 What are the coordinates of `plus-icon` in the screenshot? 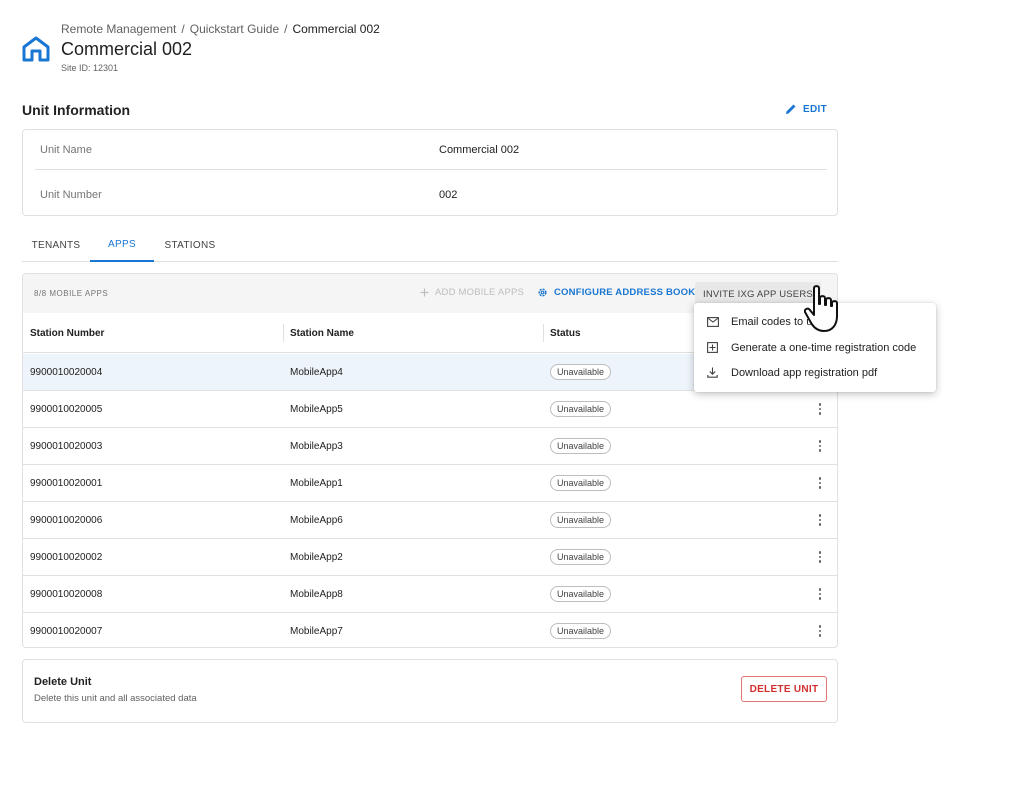 It's located at (424, 292).